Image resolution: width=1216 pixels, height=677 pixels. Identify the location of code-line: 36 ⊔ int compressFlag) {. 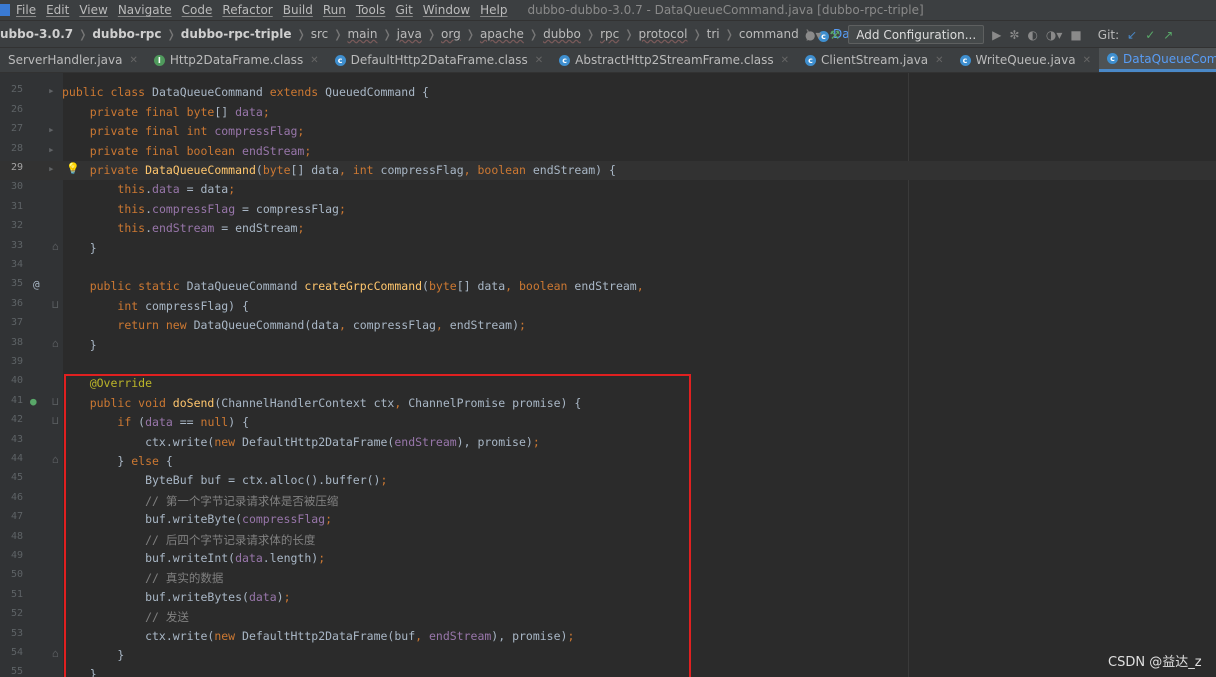
(608, 306).